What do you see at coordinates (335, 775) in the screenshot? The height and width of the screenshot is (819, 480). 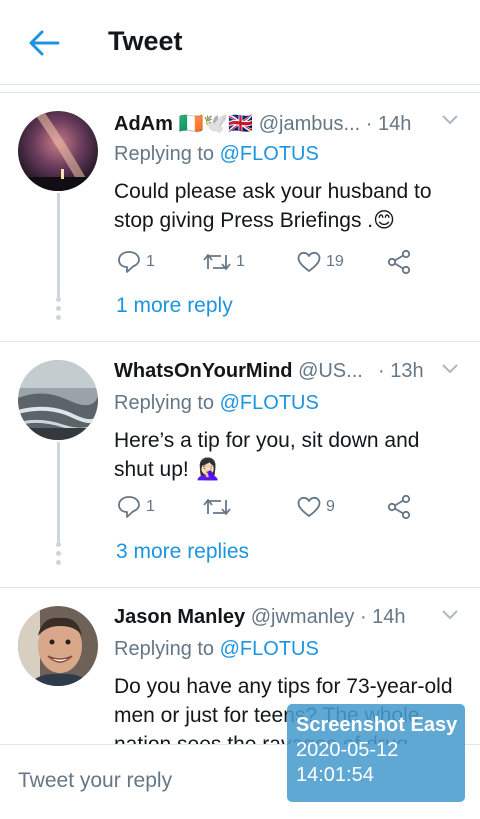 I see `watermark-time: 14:01:54` at bounding box center [335, 775].